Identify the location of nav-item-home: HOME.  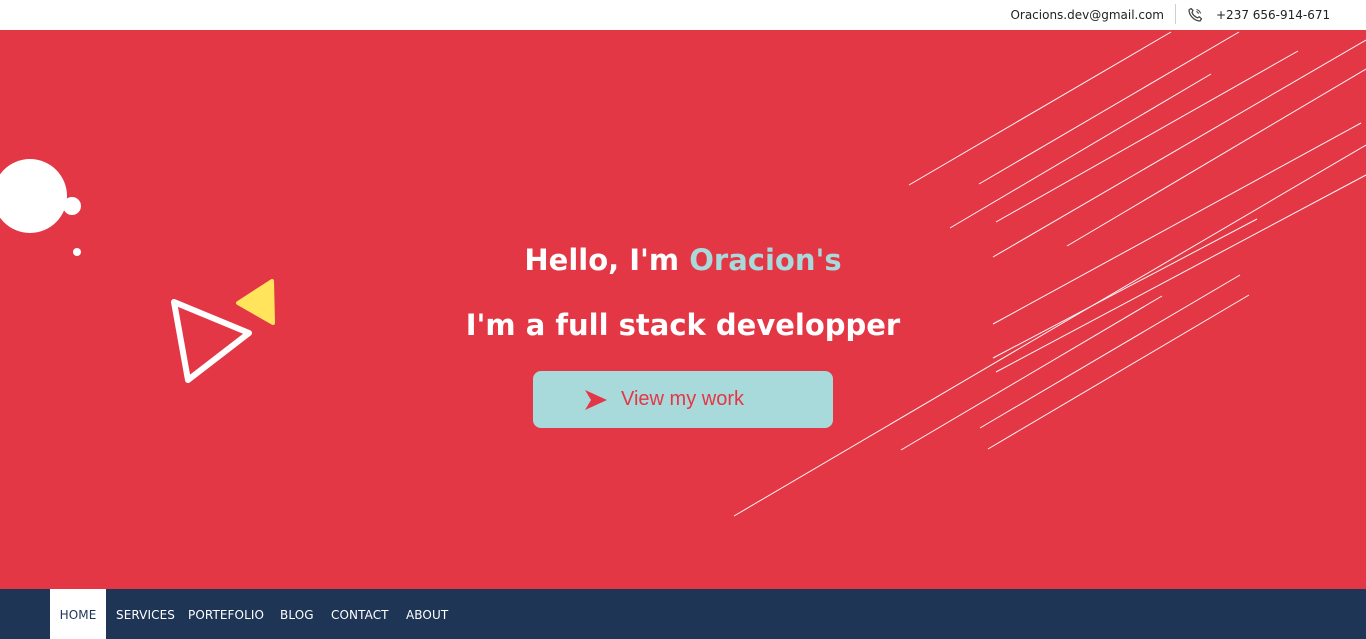
(78, 614).